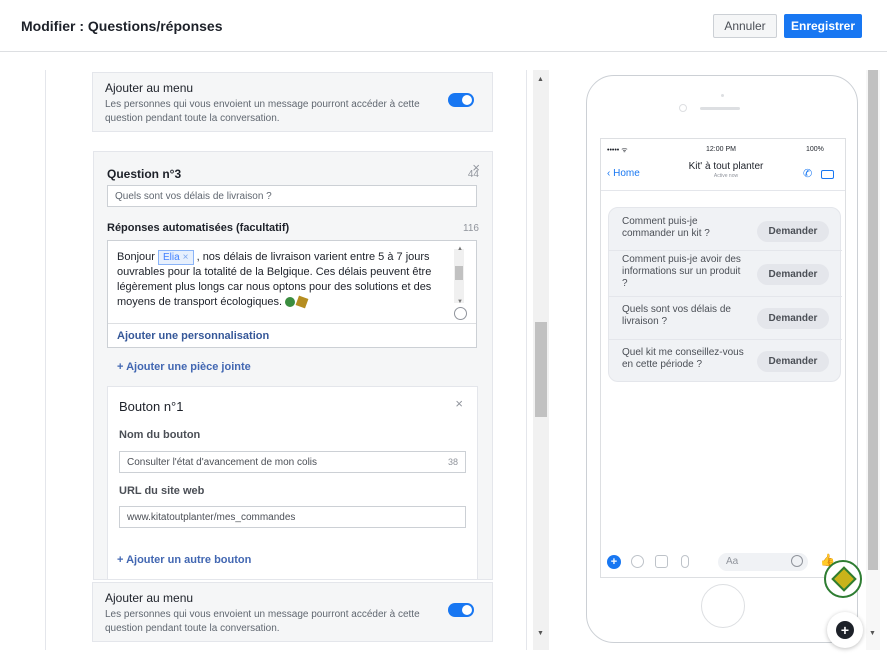 This screenshot has height=659, width=887. What do you see at coordinates (797, 561) in the screenshot?
I see `emoji-icon` at bounding box center [797, 561].